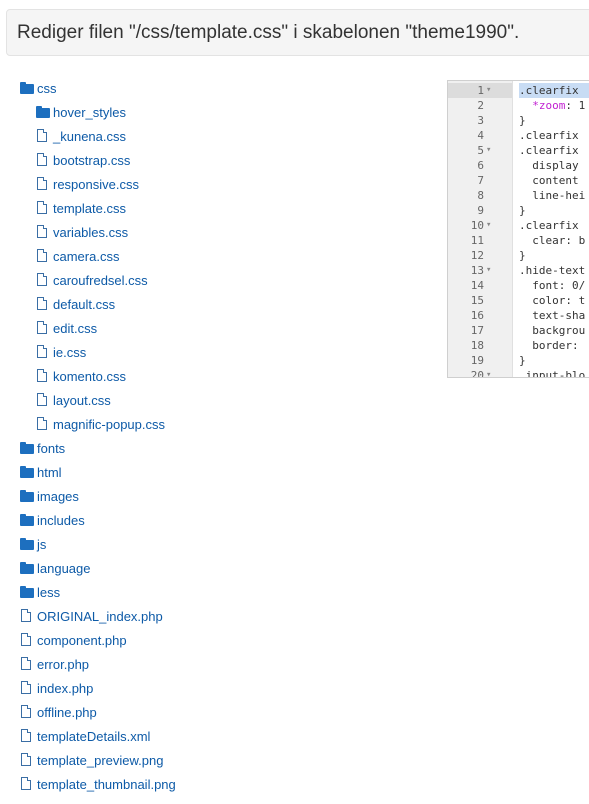 This screenshot has width=589, height=804. I want to click on code-line: 8 line-hei, so click(518, 195).